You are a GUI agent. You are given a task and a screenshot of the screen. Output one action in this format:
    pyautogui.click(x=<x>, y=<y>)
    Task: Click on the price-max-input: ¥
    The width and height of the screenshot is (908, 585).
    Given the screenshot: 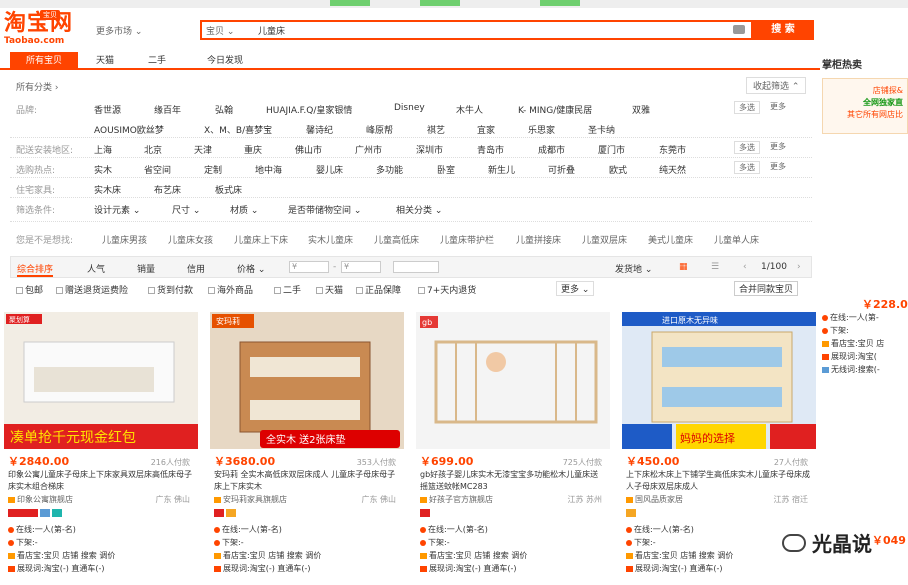 What is the action you would take?
    pyautogui.click(x=361, y=267)
    